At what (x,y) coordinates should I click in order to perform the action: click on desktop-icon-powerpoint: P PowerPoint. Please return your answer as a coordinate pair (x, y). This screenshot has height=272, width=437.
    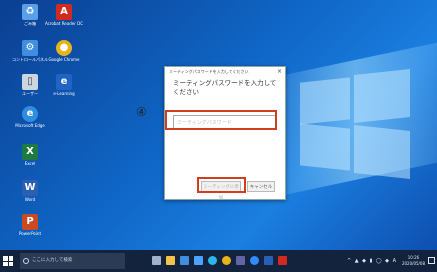
    Looking at the image, I should click on (30, 225).